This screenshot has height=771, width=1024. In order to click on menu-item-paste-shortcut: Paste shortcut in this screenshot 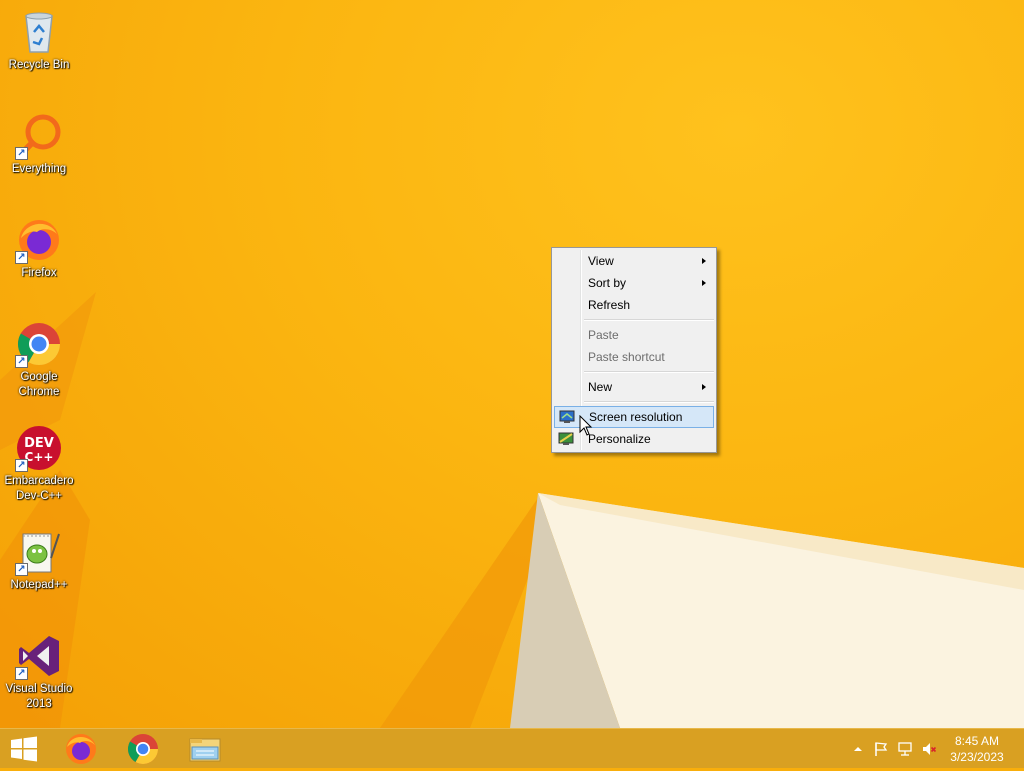, I will do `click(634, 357)`.